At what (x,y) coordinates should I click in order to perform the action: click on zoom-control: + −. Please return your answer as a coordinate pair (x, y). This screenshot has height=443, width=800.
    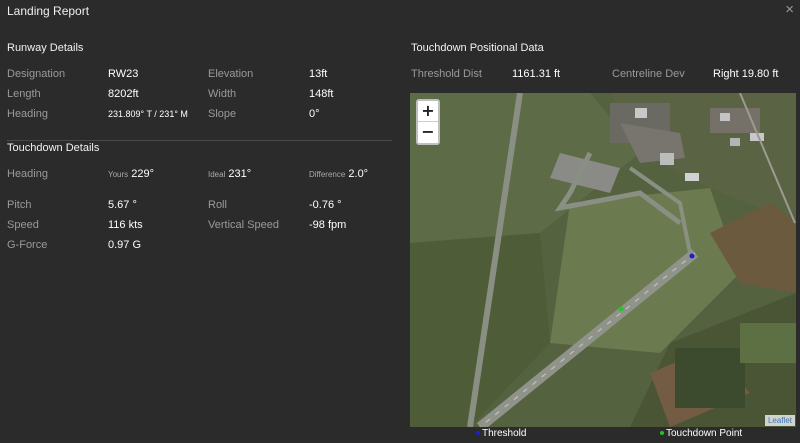
    Looking at the image, I should click on (428, 122).